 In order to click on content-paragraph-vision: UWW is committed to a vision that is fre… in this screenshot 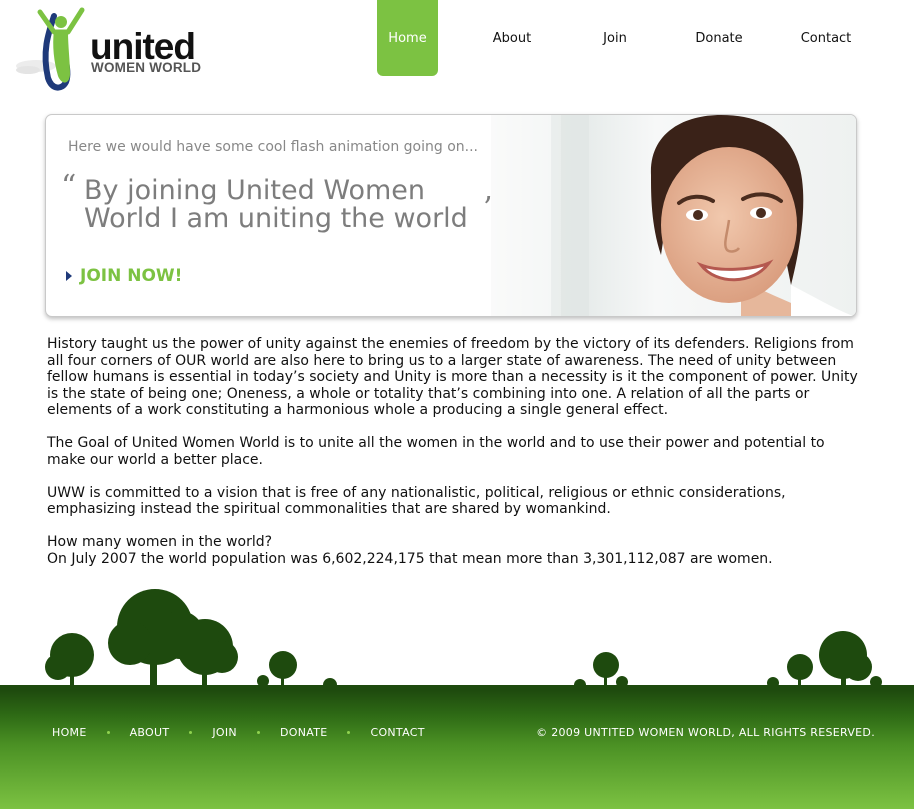, I will do `click(416, 501)`.